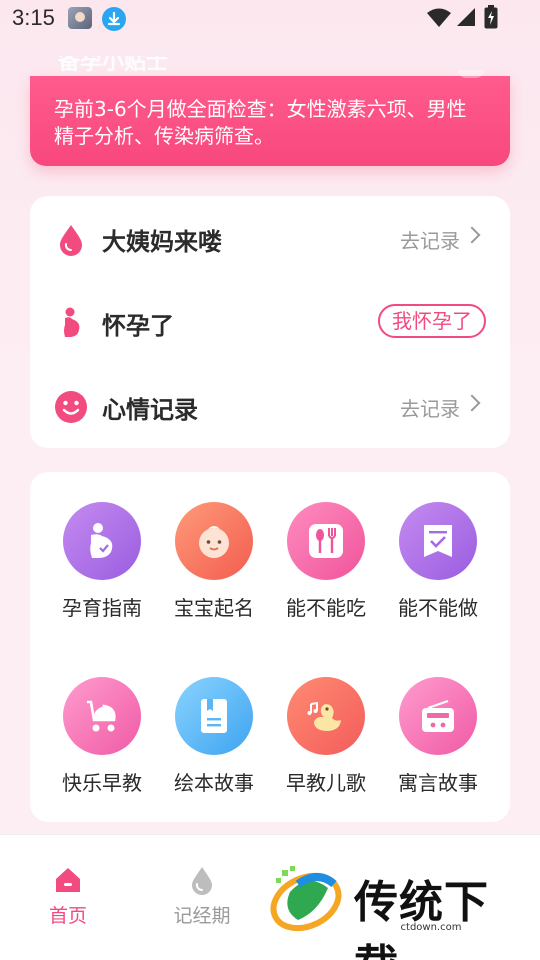 The height and width of the screenshot is (960, 540). What do you see at coordinates (306, 899) in the screenshot?
I see `watermark-logo-icon` at bounding box center [306, 899].